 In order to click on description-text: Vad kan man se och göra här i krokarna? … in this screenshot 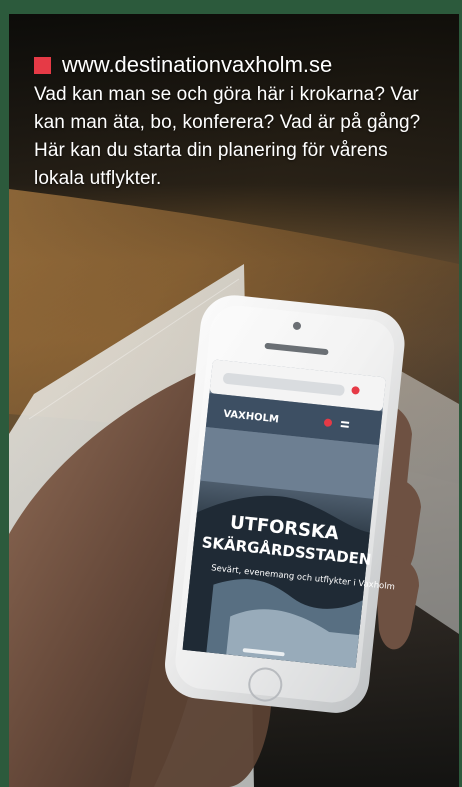, I will do `click(227, 136)`.